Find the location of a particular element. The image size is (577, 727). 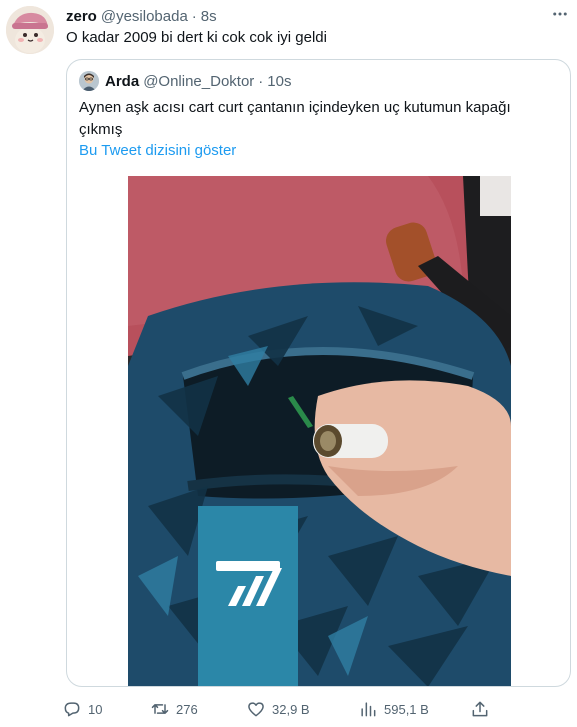

retweet-count: 276 is located at coordinates (187, 709).